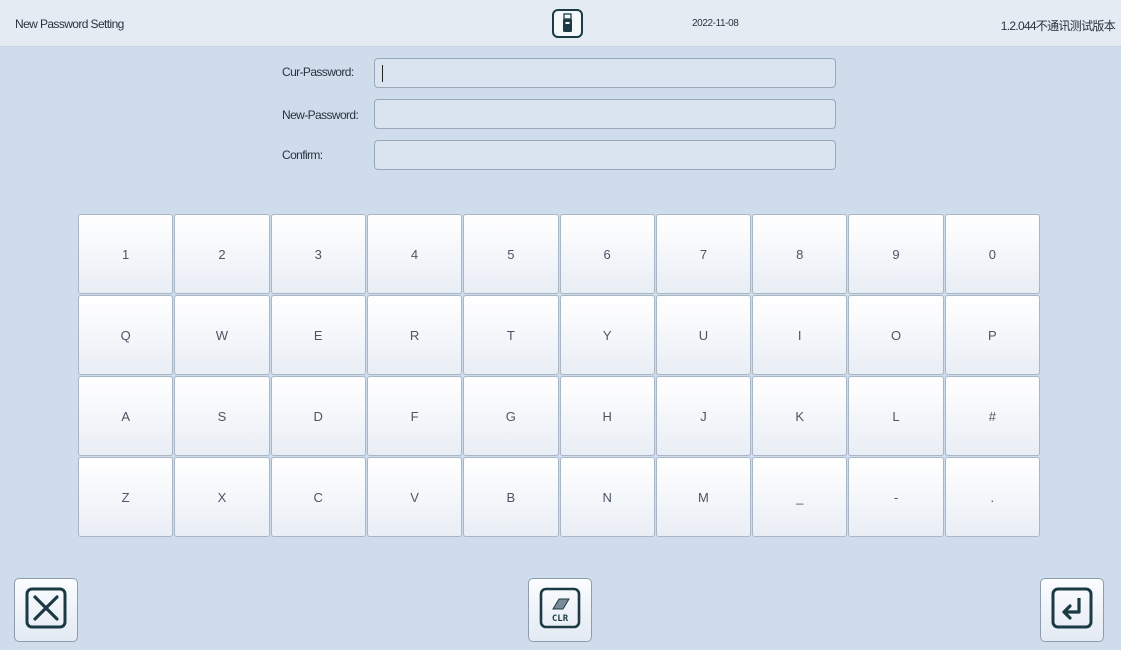 The height and width of the screenshot is (650, 1121). What do you see at coordinates (222, 497) in the screenshot?
I see `key-X: X` at bounding box center [222, 497].